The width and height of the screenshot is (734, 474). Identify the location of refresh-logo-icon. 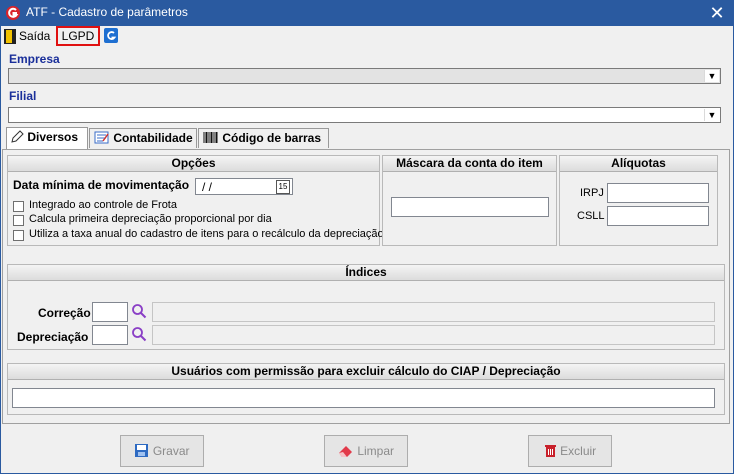
(111, 35).